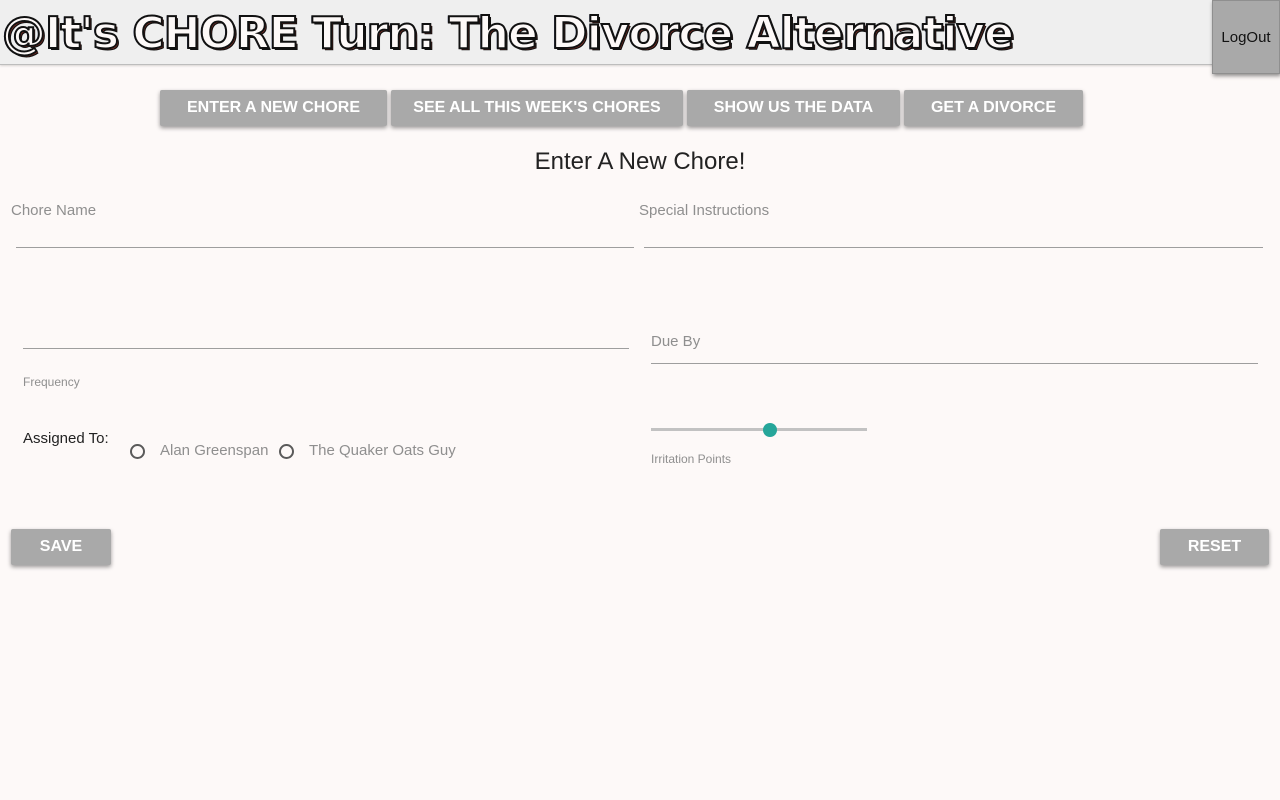 The height and width of the screenshot is (800, 1280). Describe the element at coordinates (1246, 37) in the screenshot. I see `logout-button: LogOut` at that location.